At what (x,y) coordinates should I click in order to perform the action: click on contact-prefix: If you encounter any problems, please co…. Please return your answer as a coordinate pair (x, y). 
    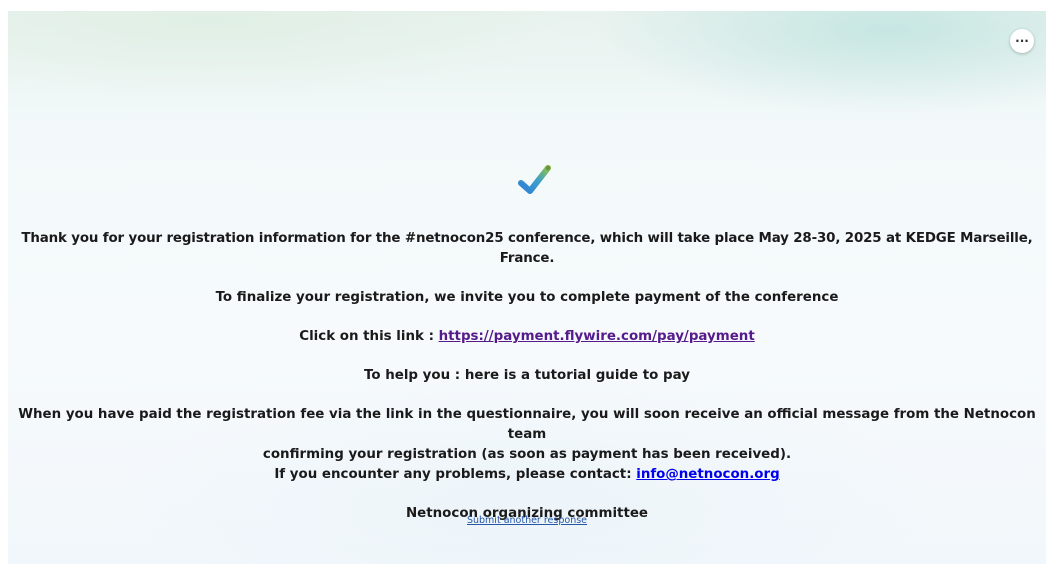
    Looking at the image, I should click on (455, 474).